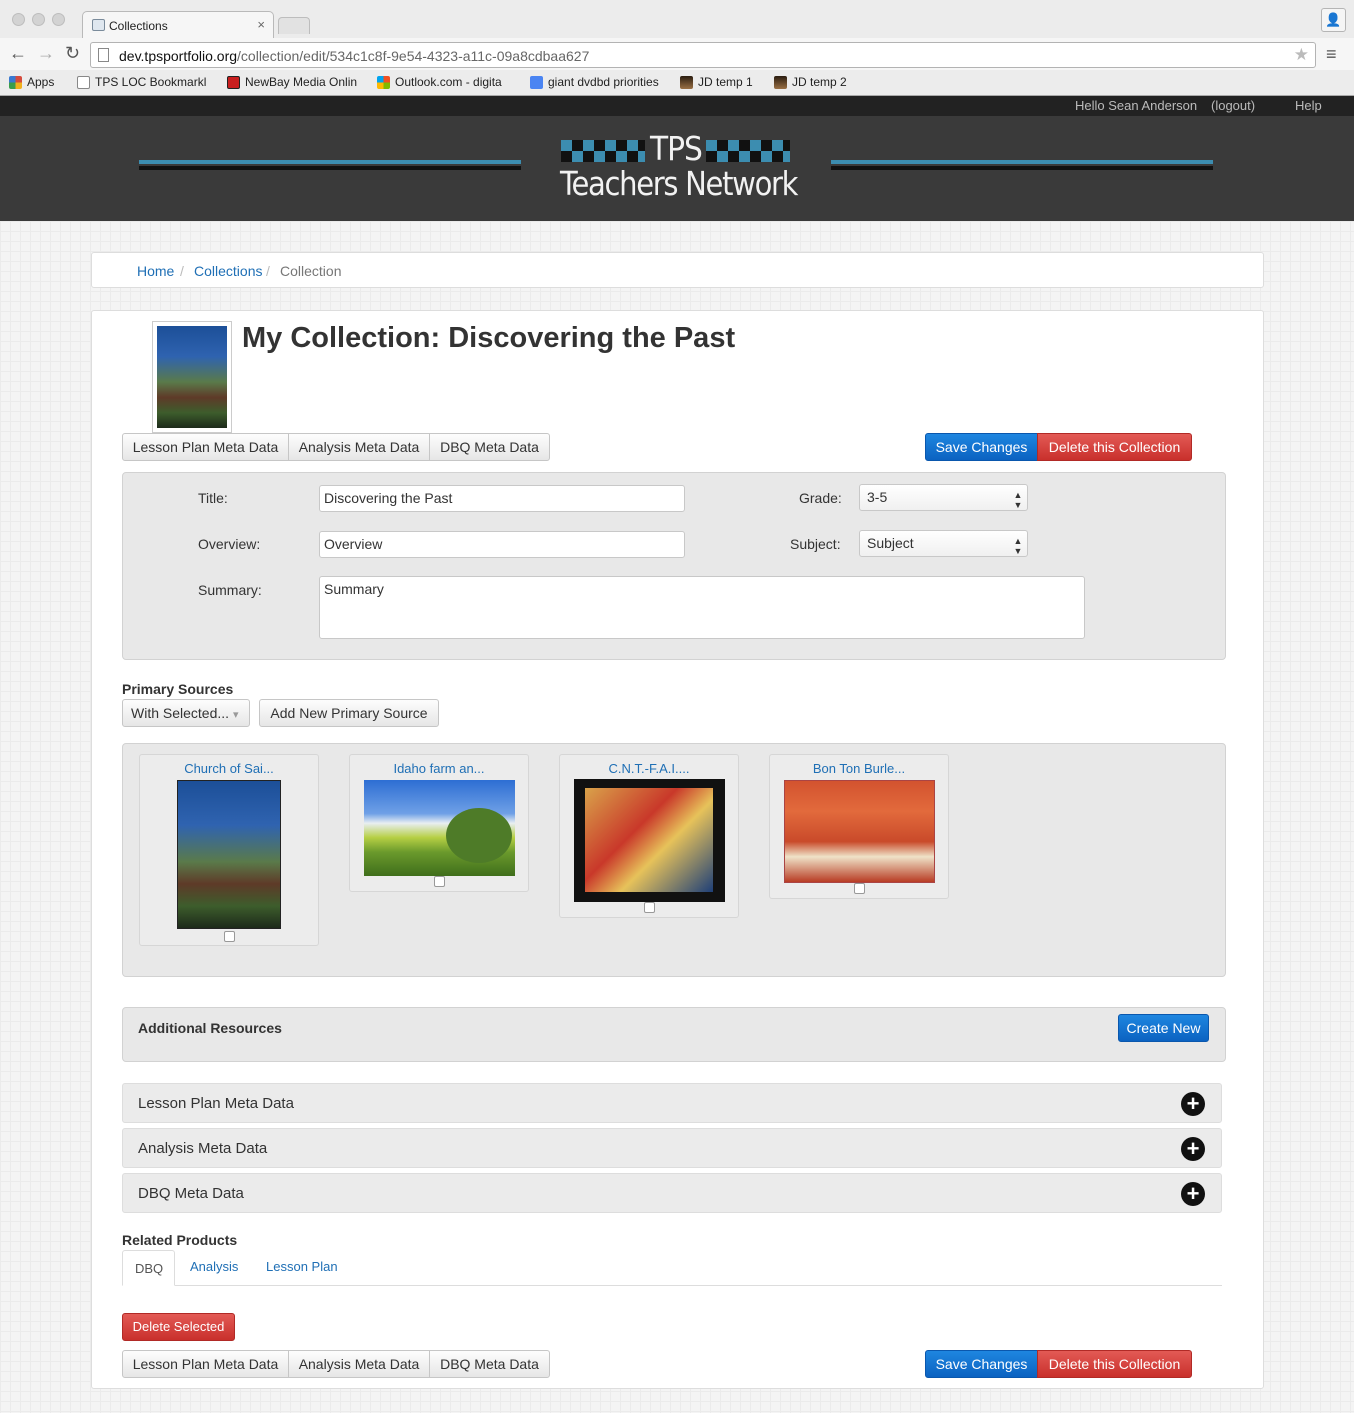 This screenshot has height=1413, width=1354. I want to click on tab-analysis: Analysis, so click(214, 1266).